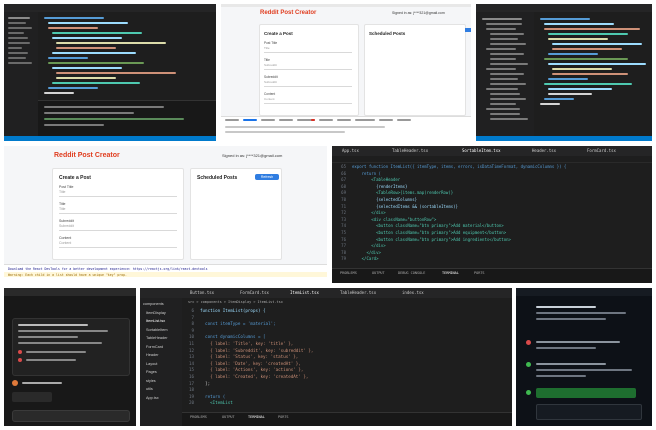 This screenshot has width=656, height=430. What do you see at coordinates (413, 292) in the screenshot?
I see `editor-tab: index.tsx` at bounding box center [413, 292].